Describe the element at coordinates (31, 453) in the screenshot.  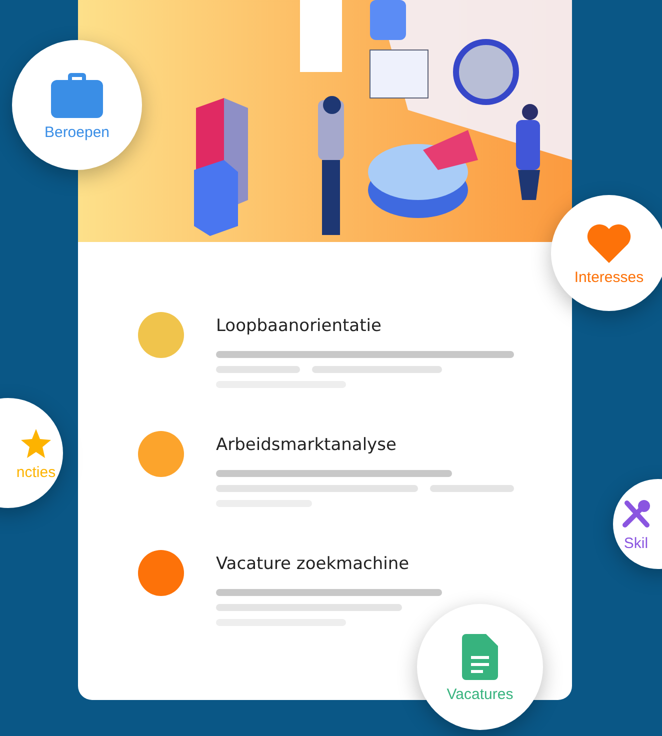
I see `category-badge: ncties` at that location.